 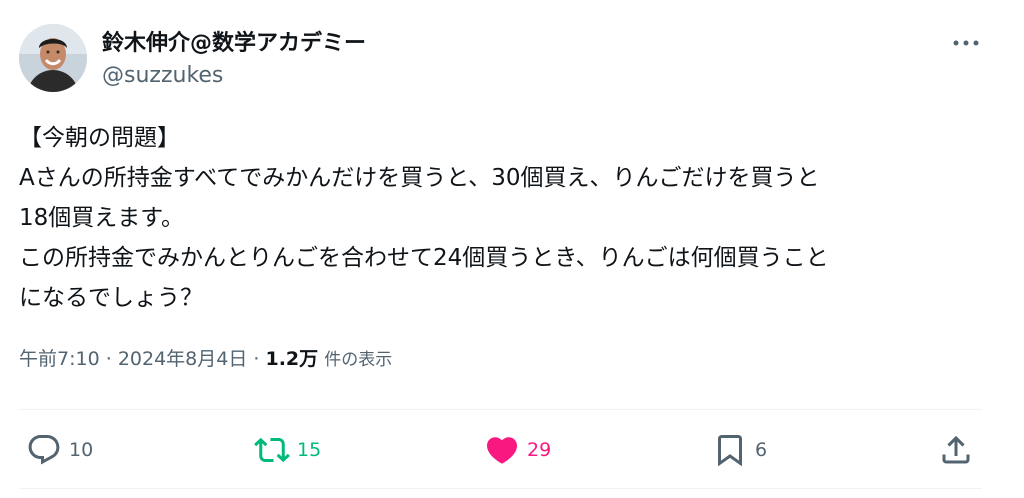 I want to click on heart-filled-icon, so click(x=502, y=450).